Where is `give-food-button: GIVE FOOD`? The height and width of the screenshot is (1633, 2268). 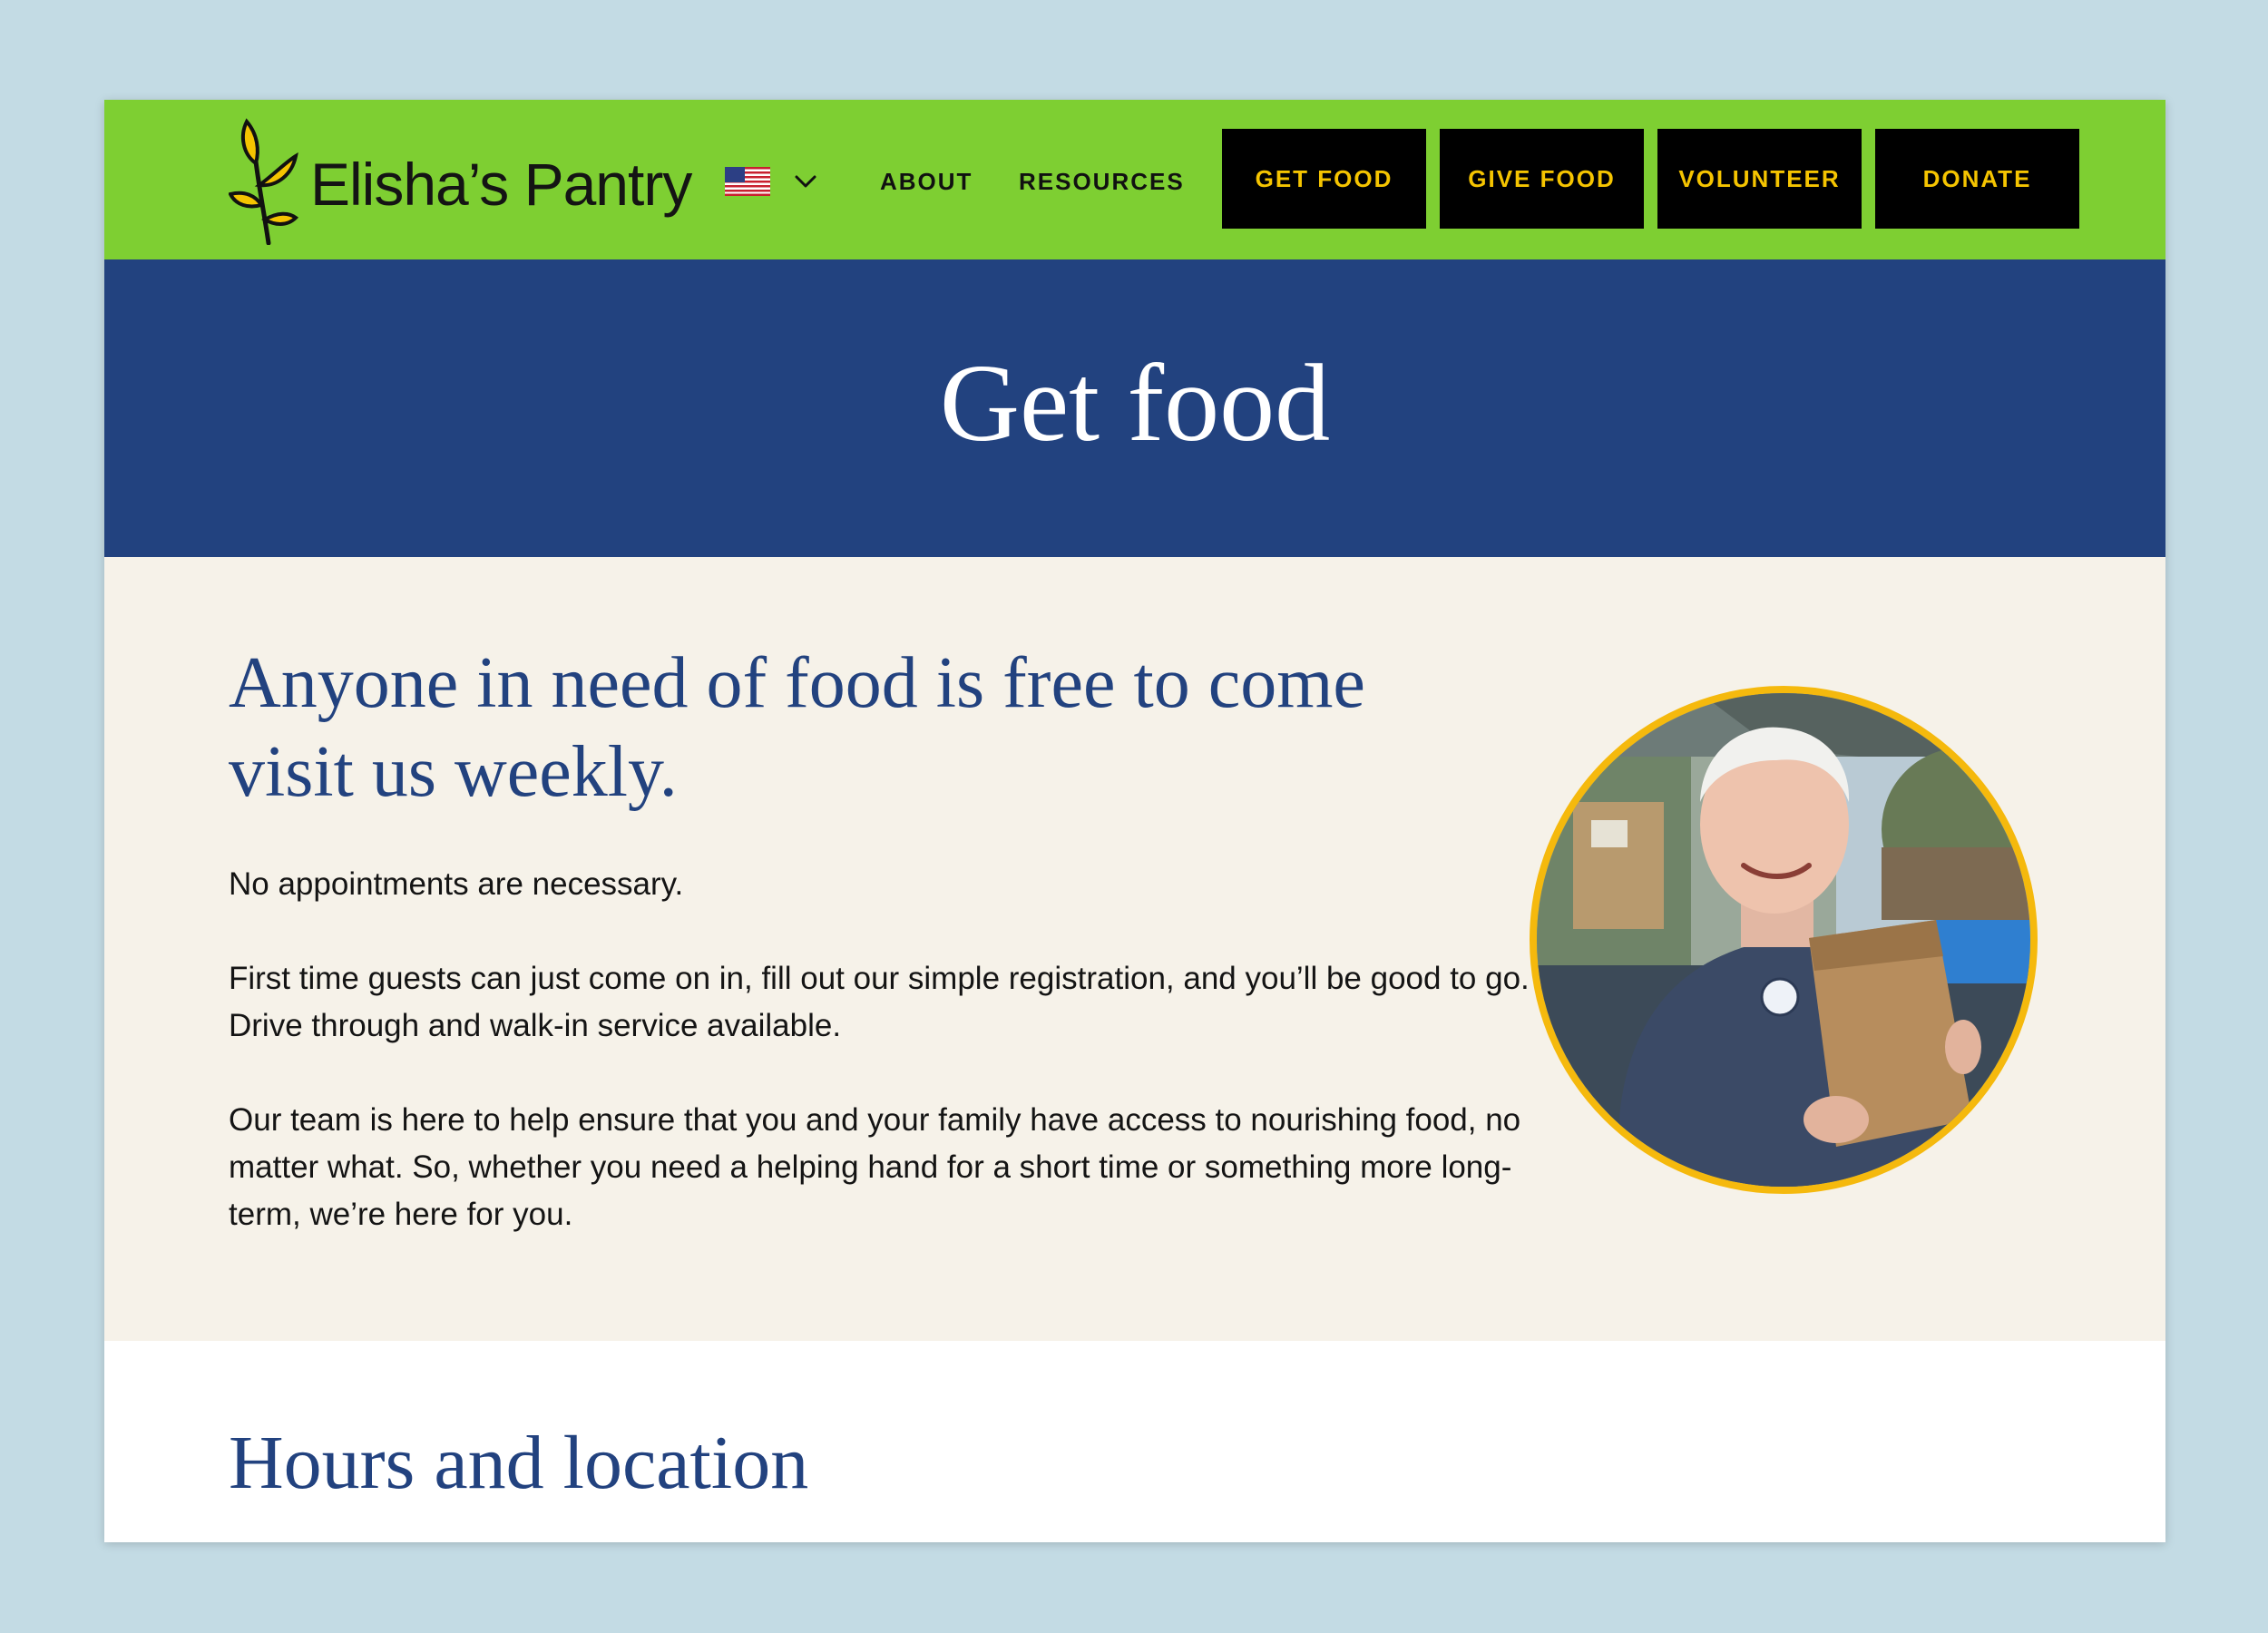 give-food-button: GIVE FOOD is located at coordinates (1542, 179).